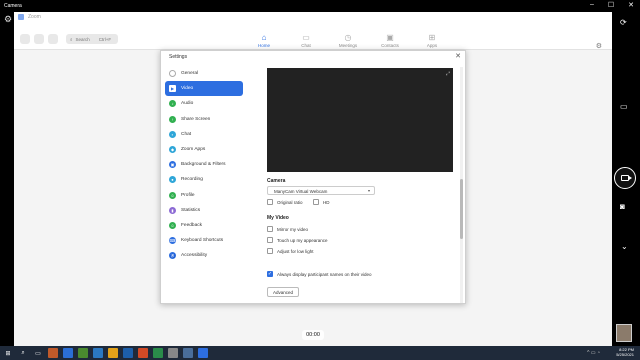 This screenshot has height=360, width=640. I want to click on back-icon, so click(25, 39).